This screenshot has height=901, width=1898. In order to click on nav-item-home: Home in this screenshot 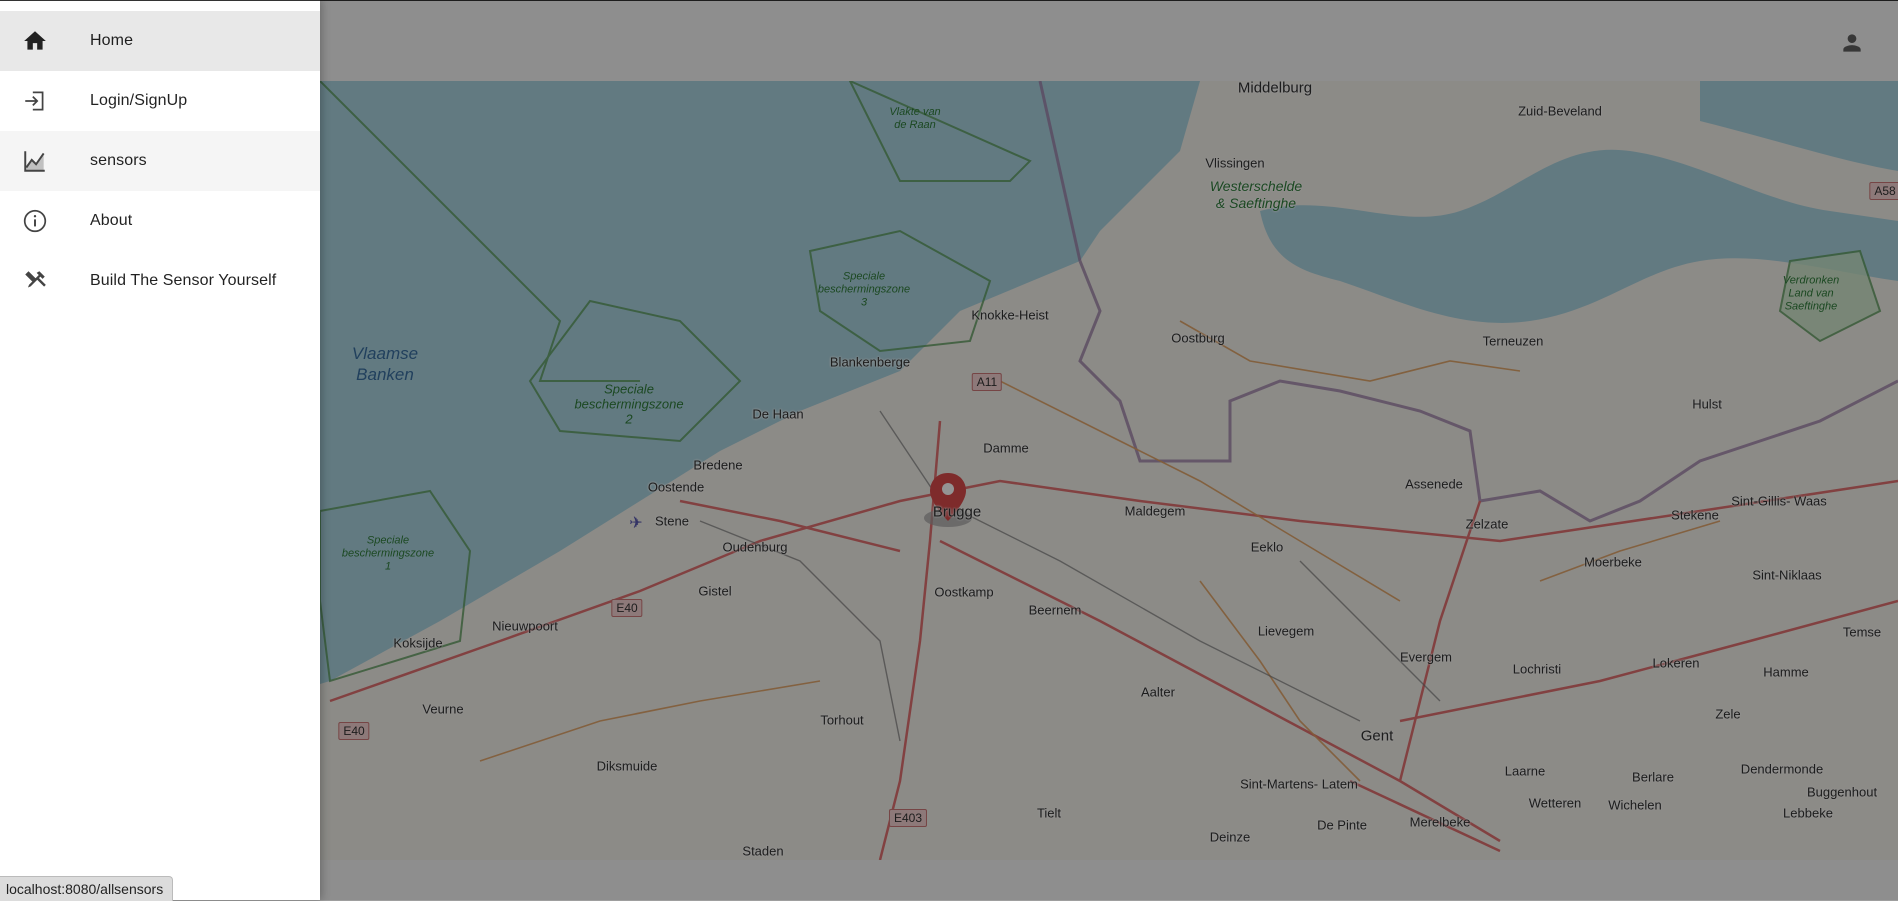, I will do `click(160, 41)`.